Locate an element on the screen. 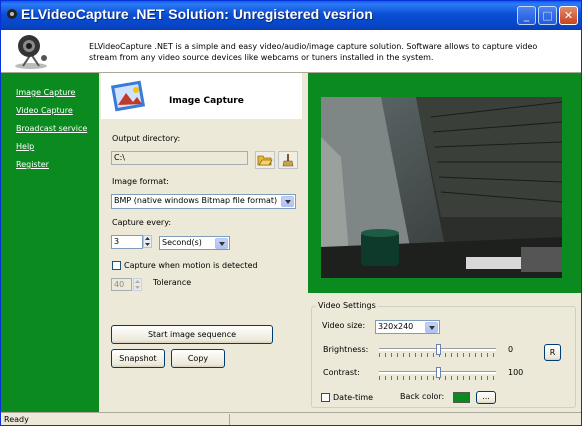 The image size is (582, 426). tolerance-spinner is located at coordinates (137, 284).